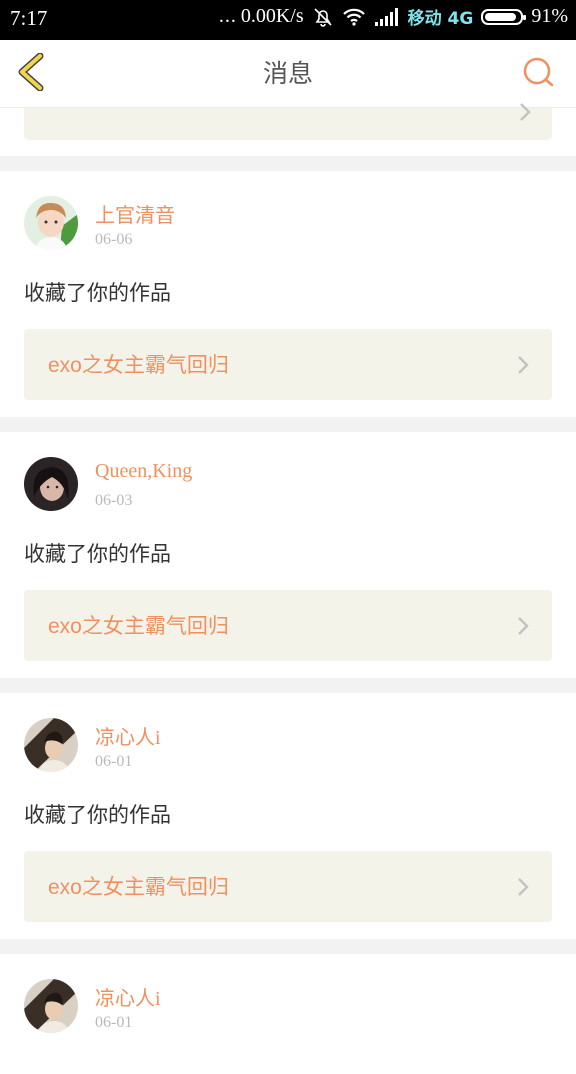 The height and width of the screenshot is (1074, 576). I want to click on status-bar: 7:17 ... 0.00K/s 移动 4G 91%, so click(288, 20).